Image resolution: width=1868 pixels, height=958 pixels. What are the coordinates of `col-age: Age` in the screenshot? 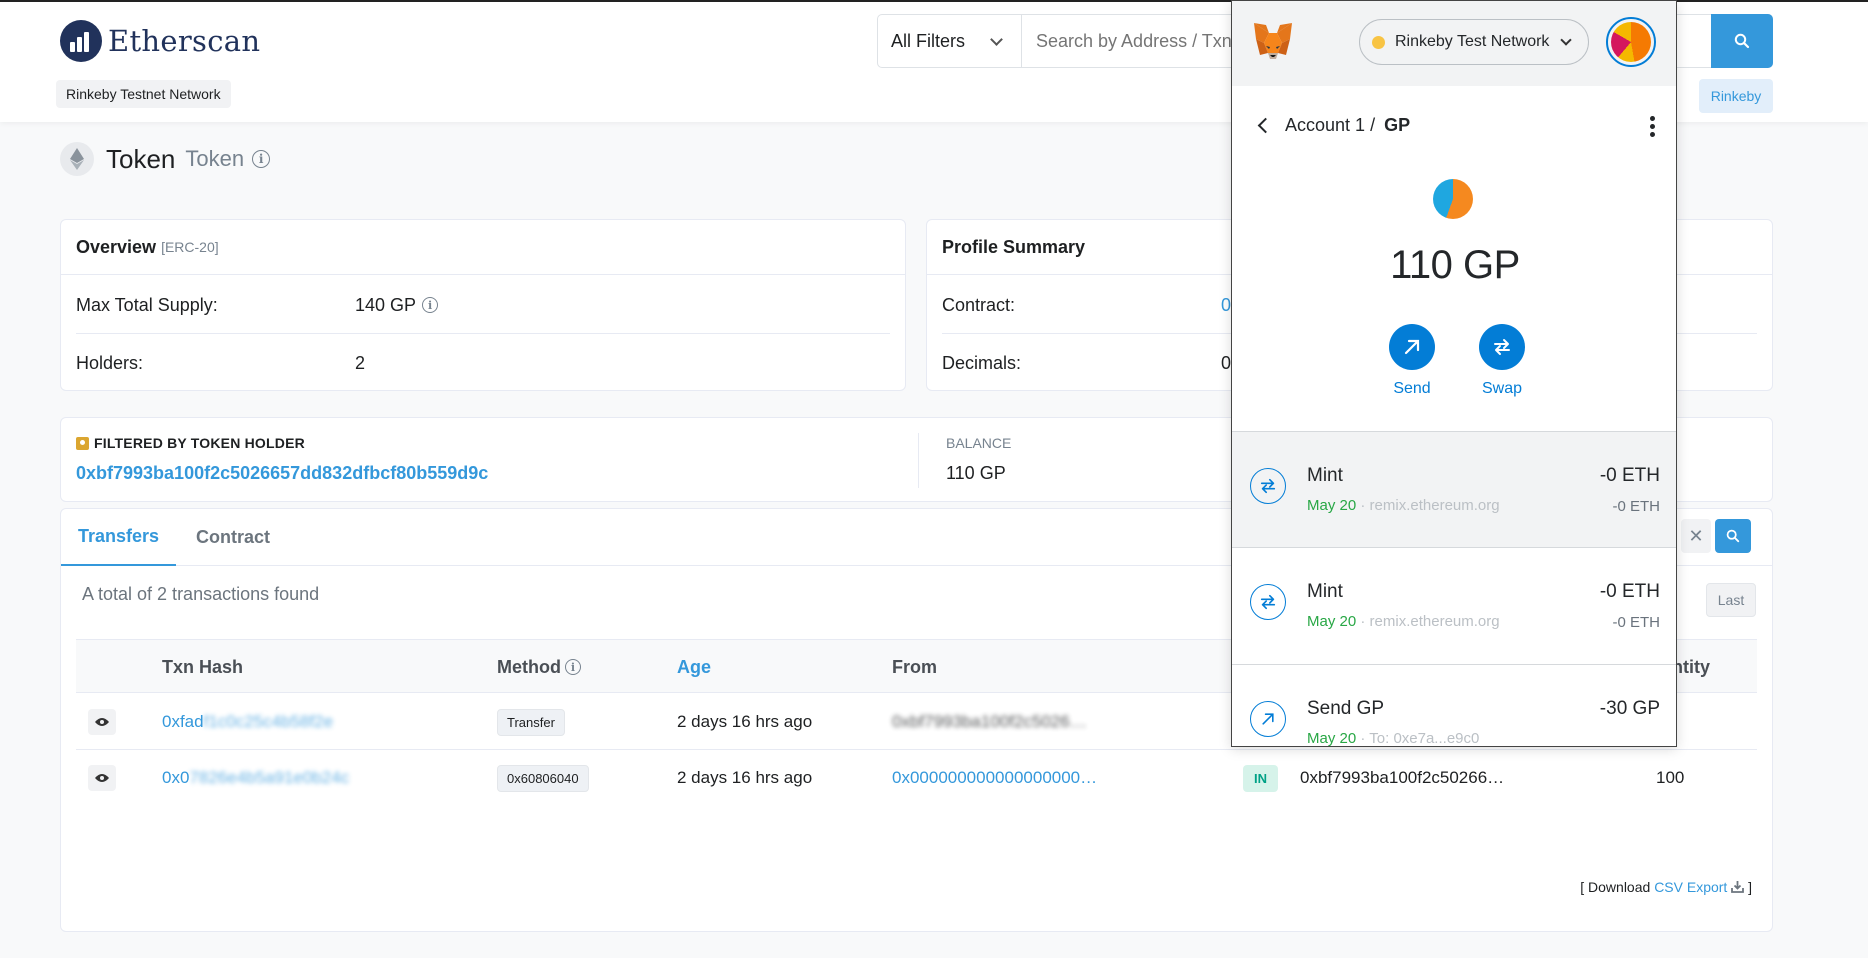 It's located at (694, 667).